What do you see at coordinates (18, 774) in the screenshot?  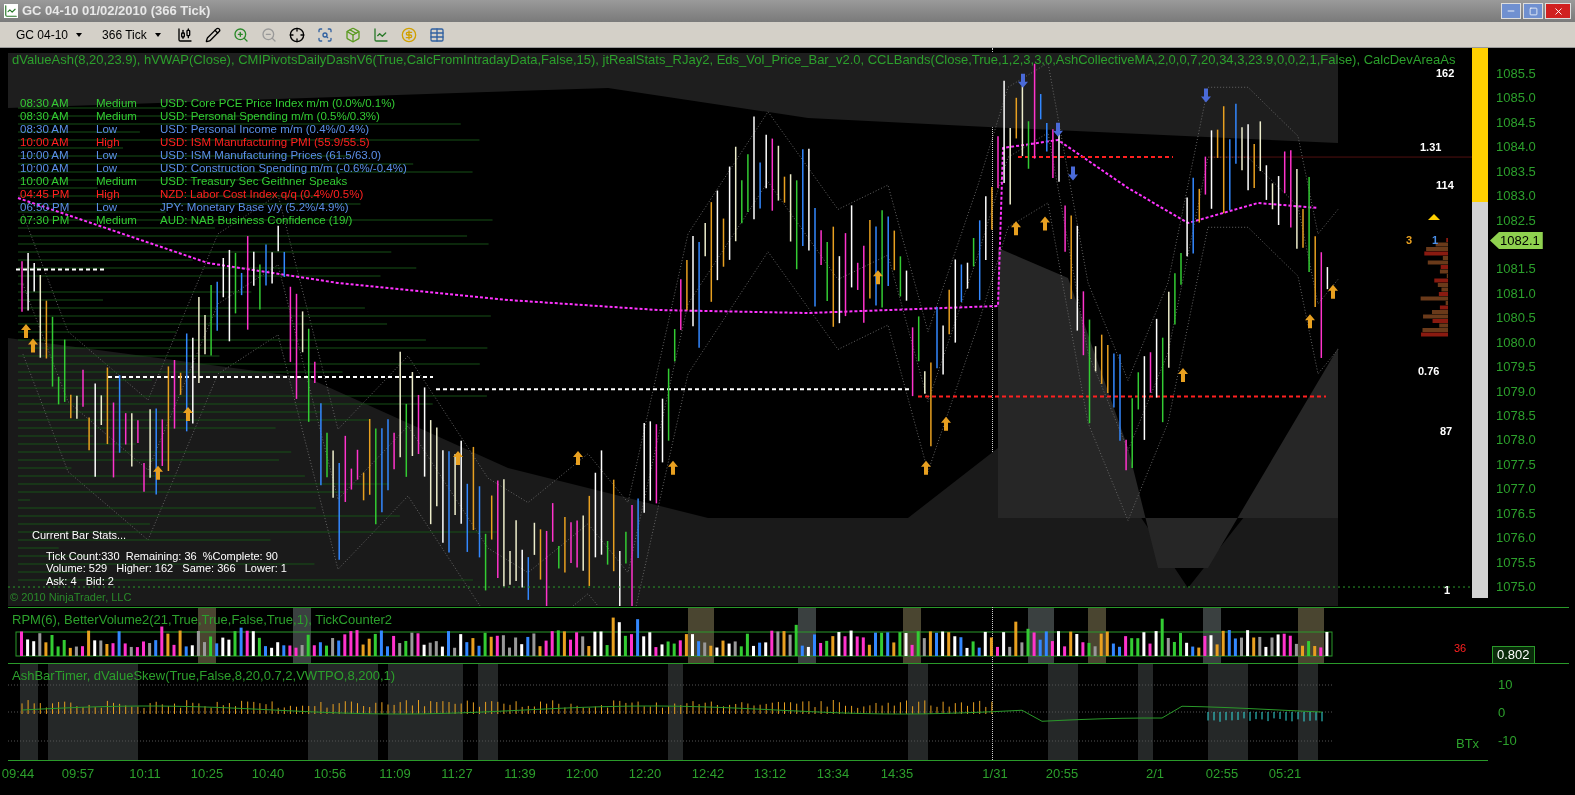 I see `time-label: 09:44` at bounding box center [18, 774].